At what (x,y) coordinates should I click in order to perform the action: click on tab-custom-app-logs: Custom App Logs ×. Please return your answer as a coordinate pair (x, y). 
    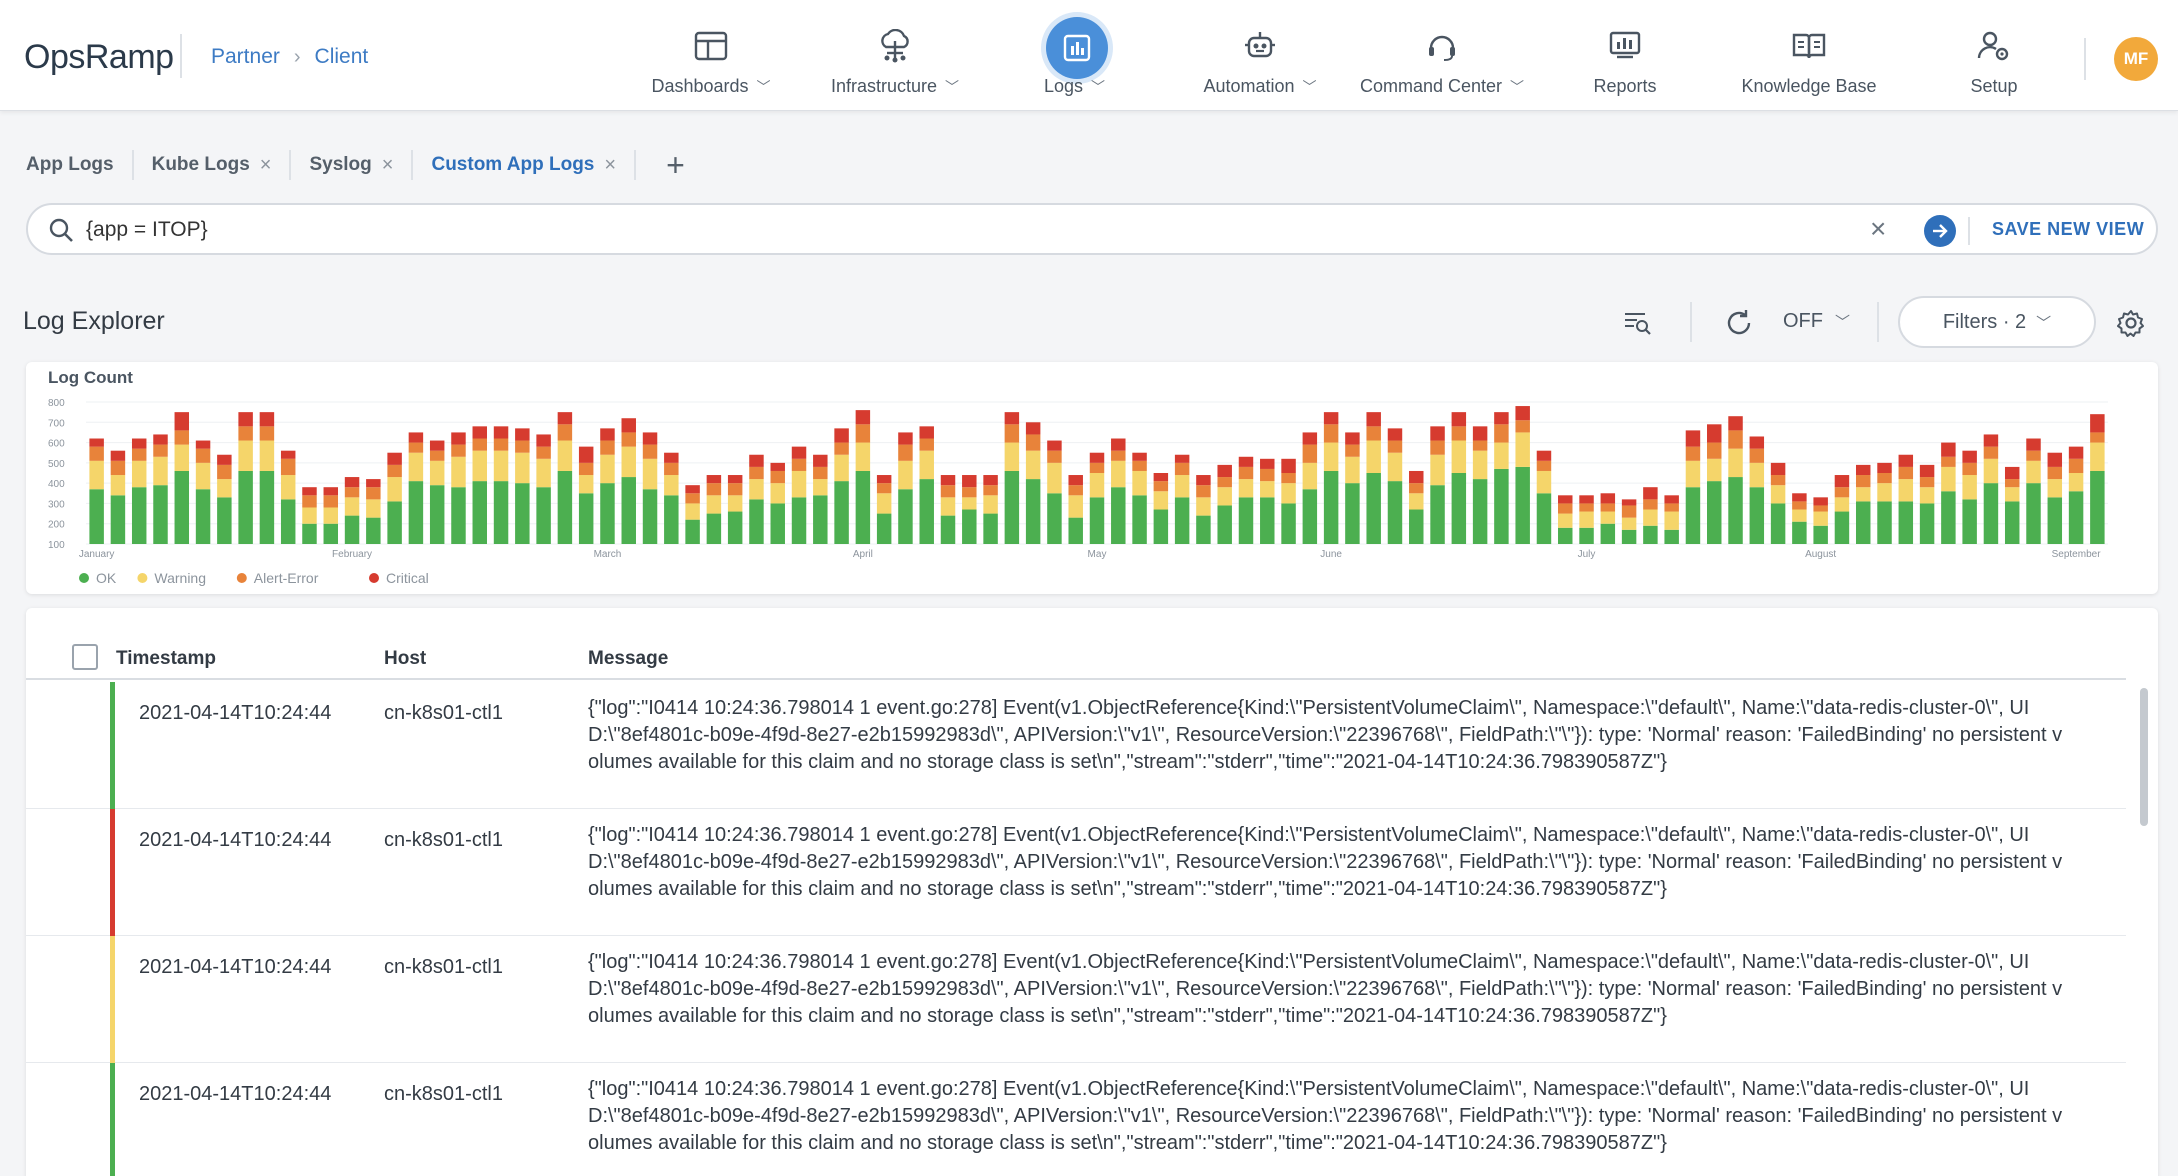
    Looking at the image, I should click on (533, 165).